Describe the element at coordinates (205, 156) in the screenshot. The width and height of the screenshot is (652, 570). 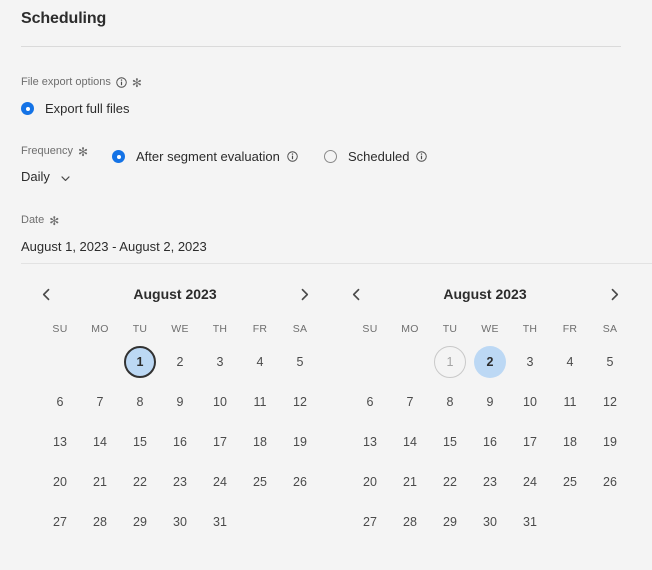
I see `radio-after-segment-evaluation: After segment evaluation` at that location.